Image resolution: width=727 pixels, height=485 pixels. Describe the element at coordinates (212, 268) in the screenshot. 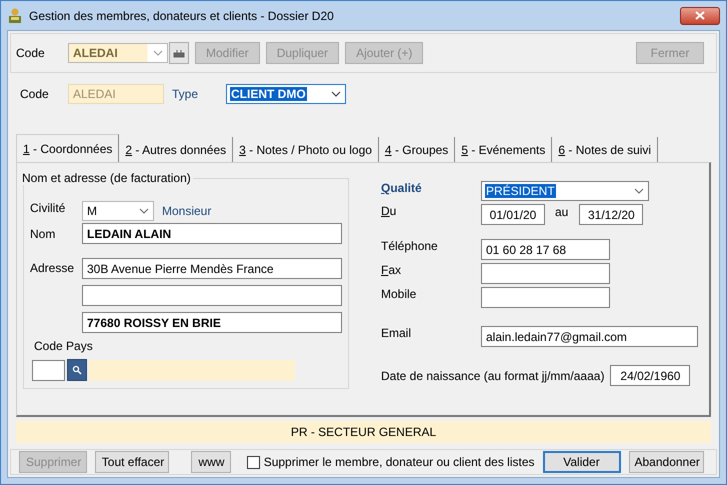

I see `address-field: 30B Avenue Pierre Mendès France` at that location.